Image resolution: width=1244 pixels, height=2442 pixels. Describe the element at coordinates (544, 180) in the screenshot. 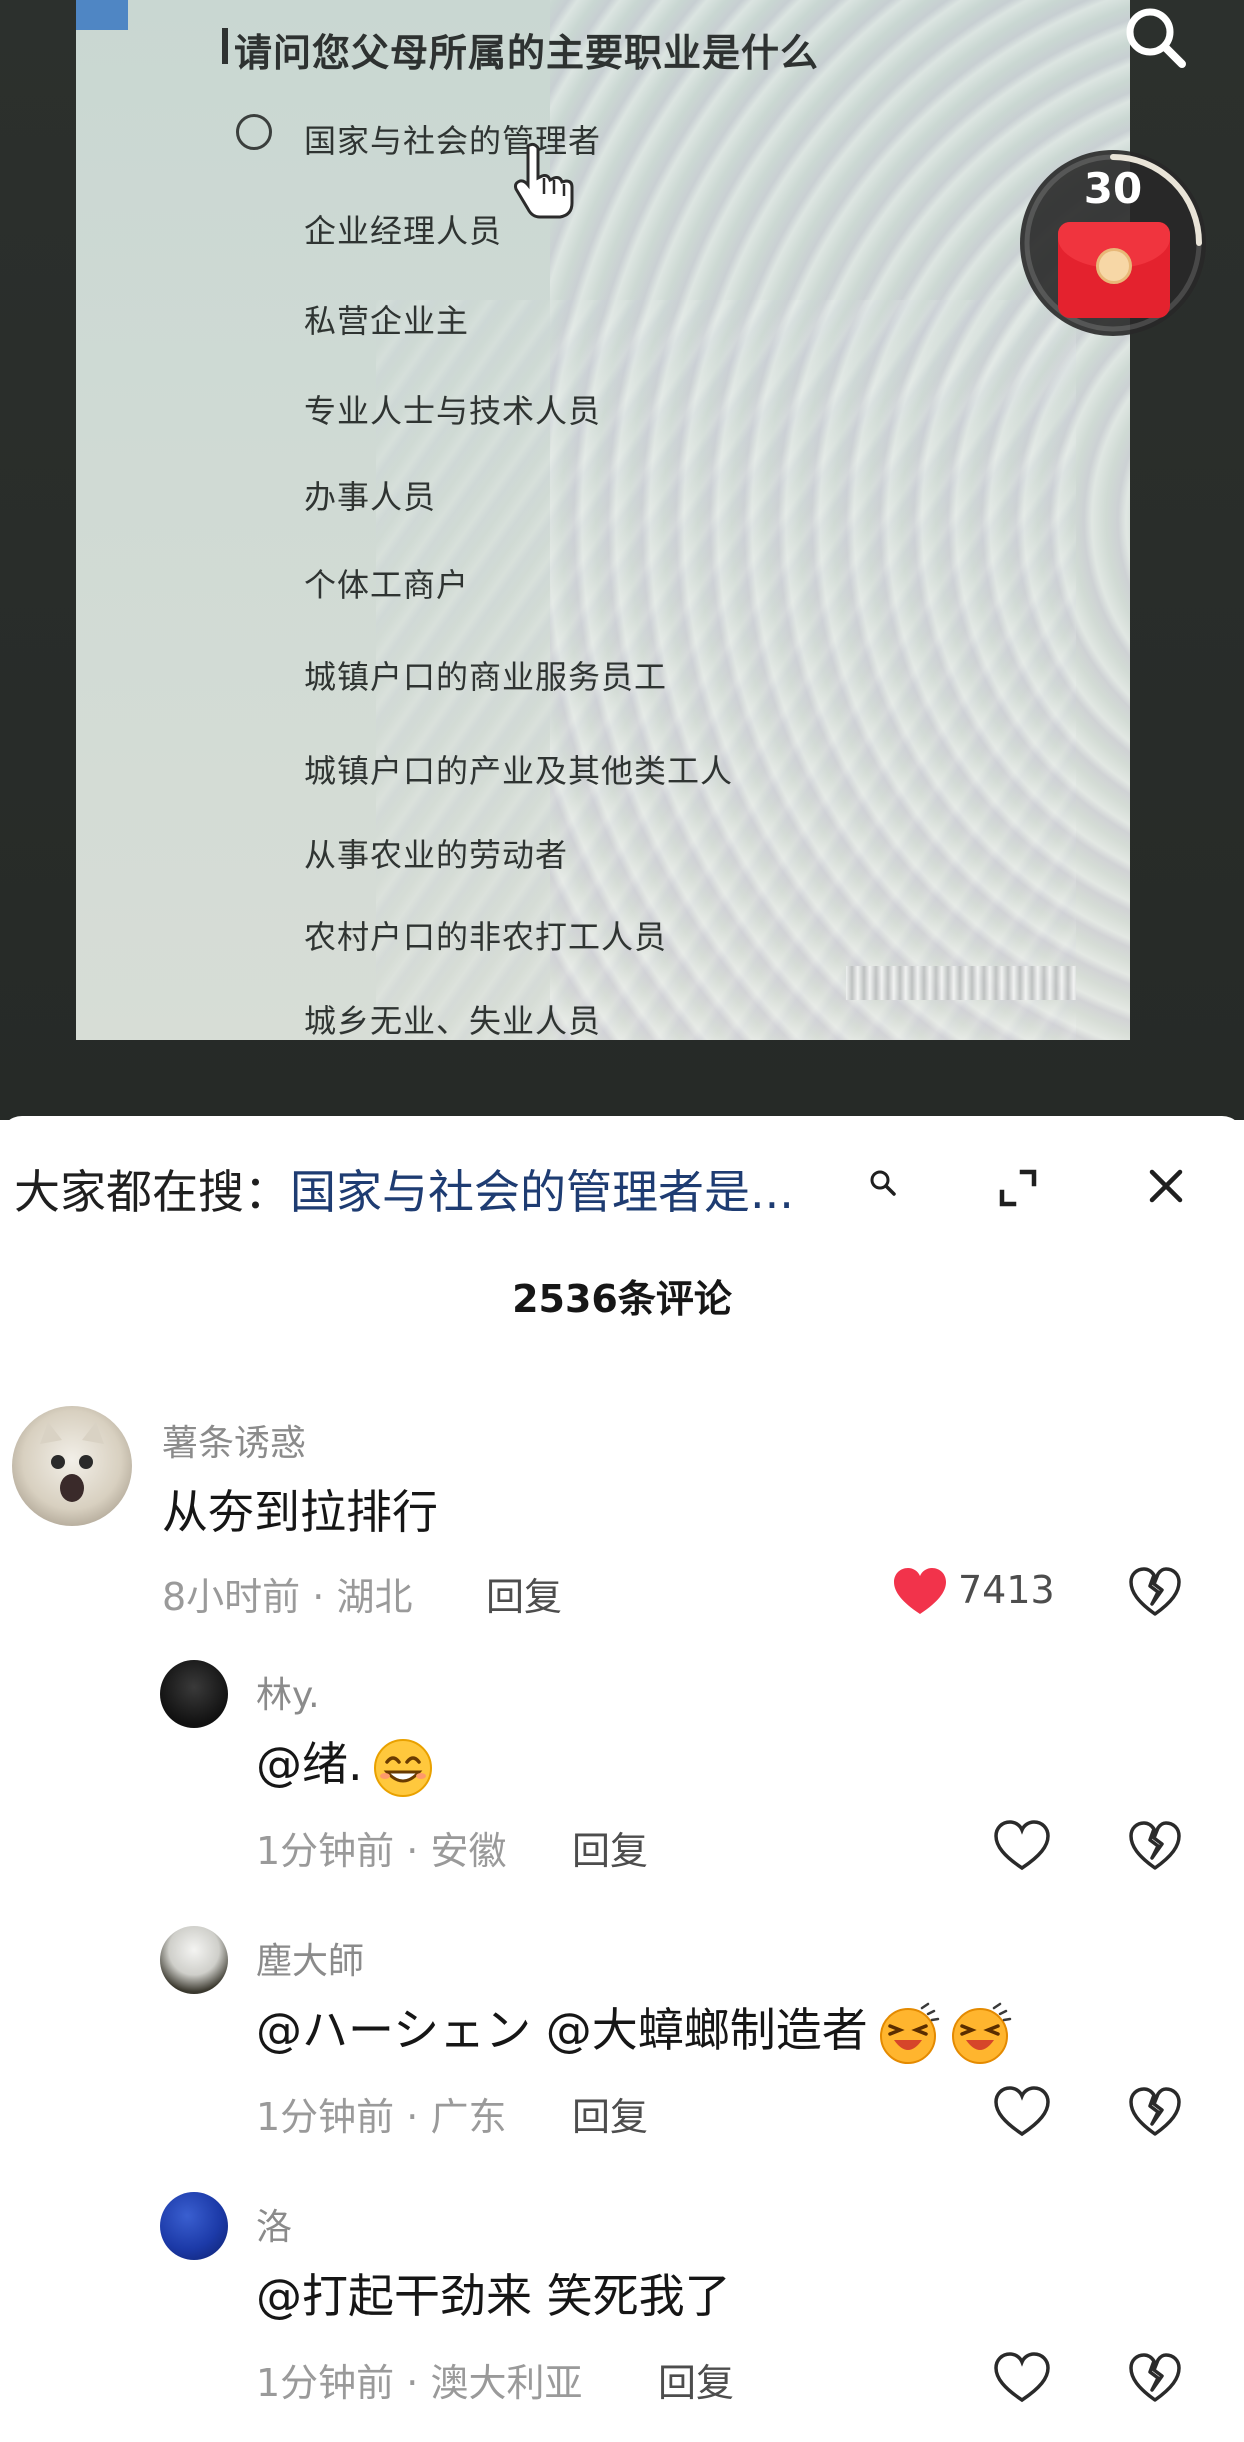

I see `hand-cursor-icon` at that location.